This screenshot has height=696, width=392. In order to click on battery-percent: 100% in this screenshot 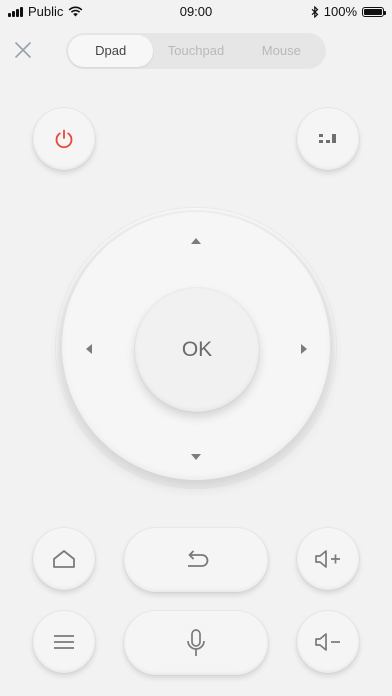, I will do `click(340, 11)`.